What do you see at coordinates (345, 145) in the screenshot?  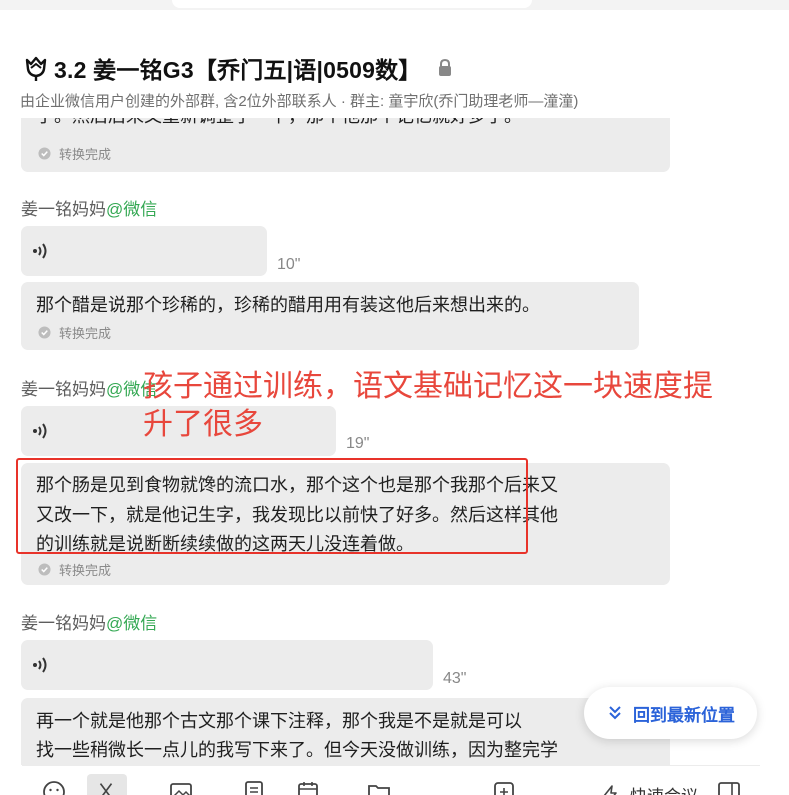 I see `transcript-bubble: 了。然后后来又重新调整了一下，那个他那个记忆就好多了。 转换完成` at bounding box center [345, 145].